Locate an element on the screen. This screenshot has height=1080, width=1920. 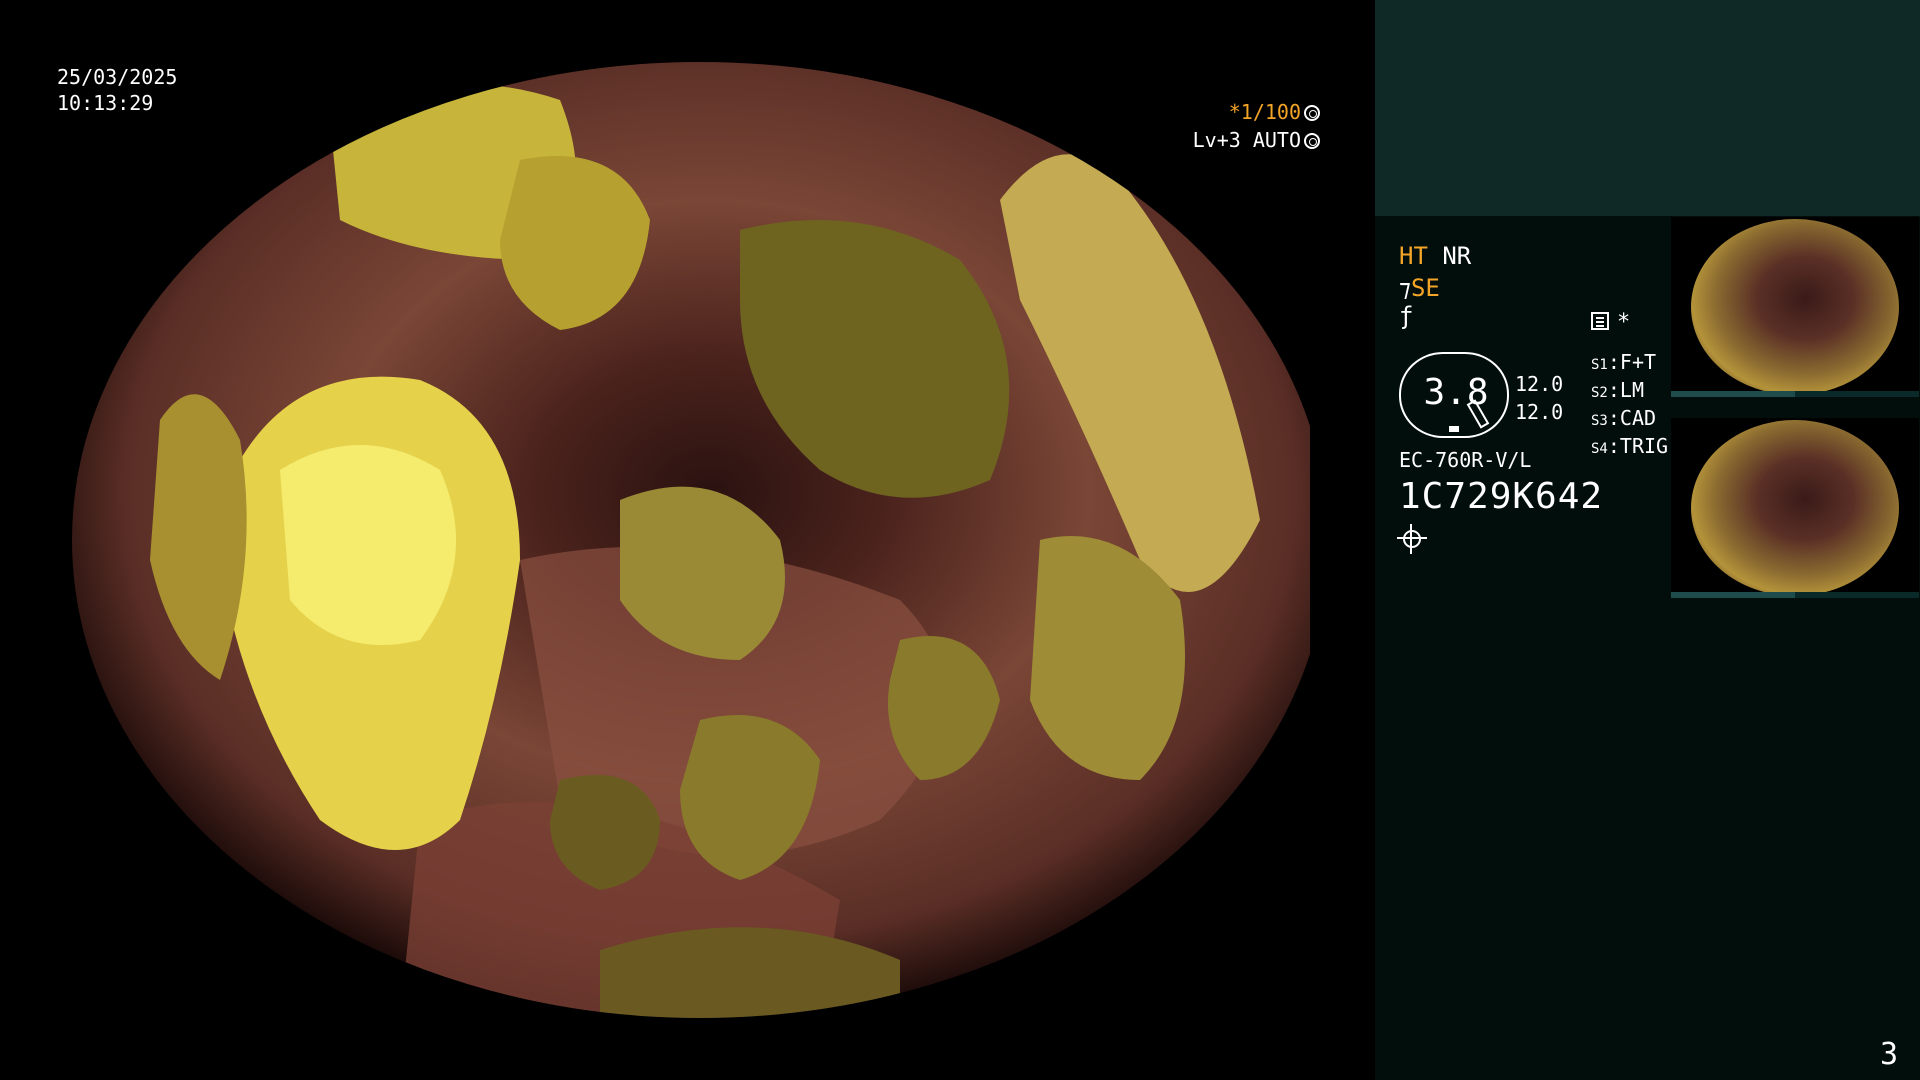
filter-icon: ƒ is located at coordinates (1406, 316).